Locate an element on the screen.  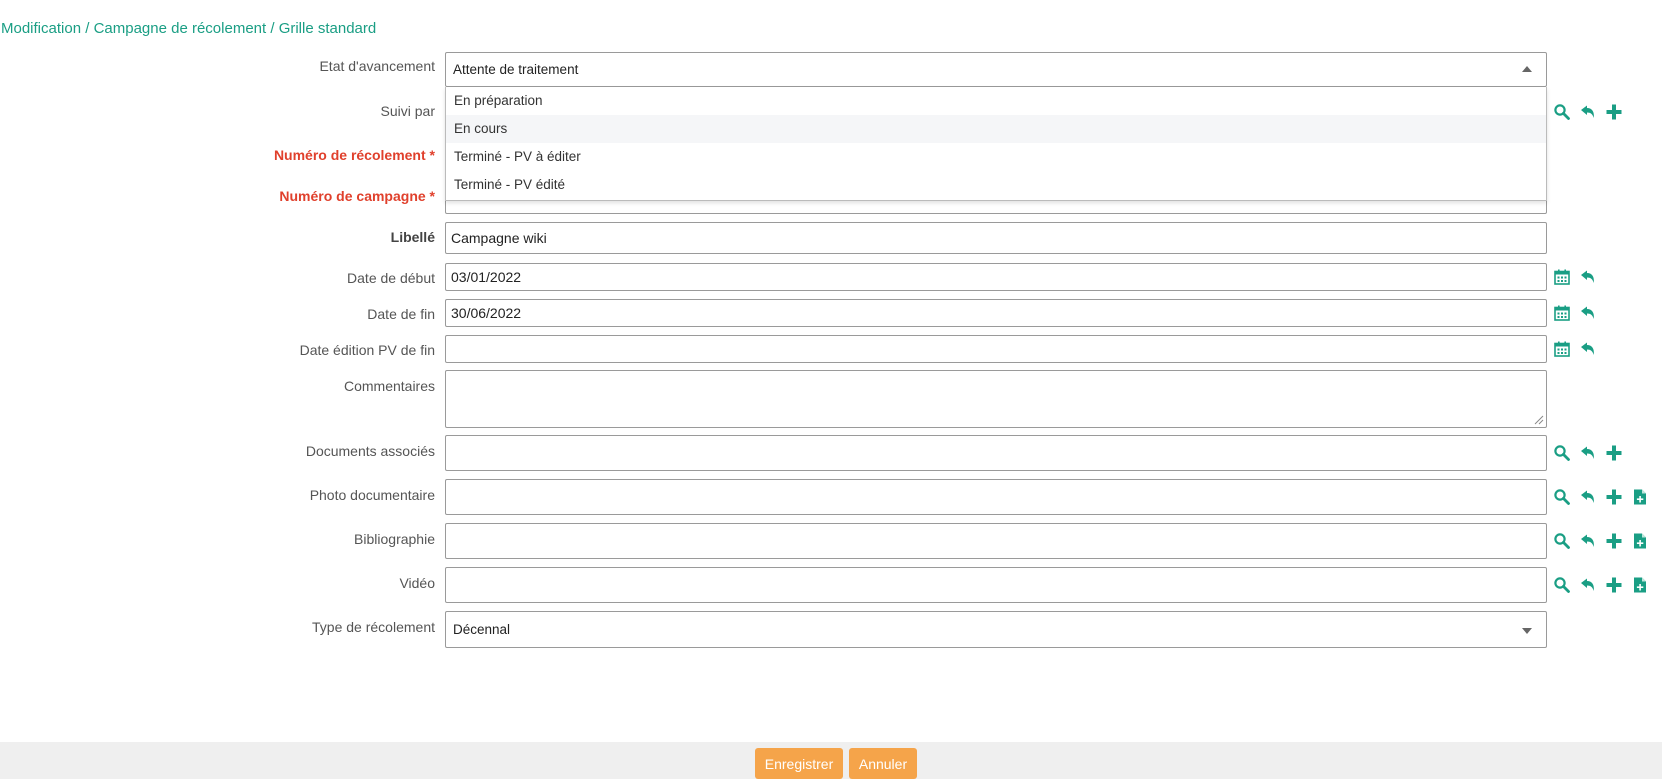
bibliographie-field is located at coordinates (996, 541).